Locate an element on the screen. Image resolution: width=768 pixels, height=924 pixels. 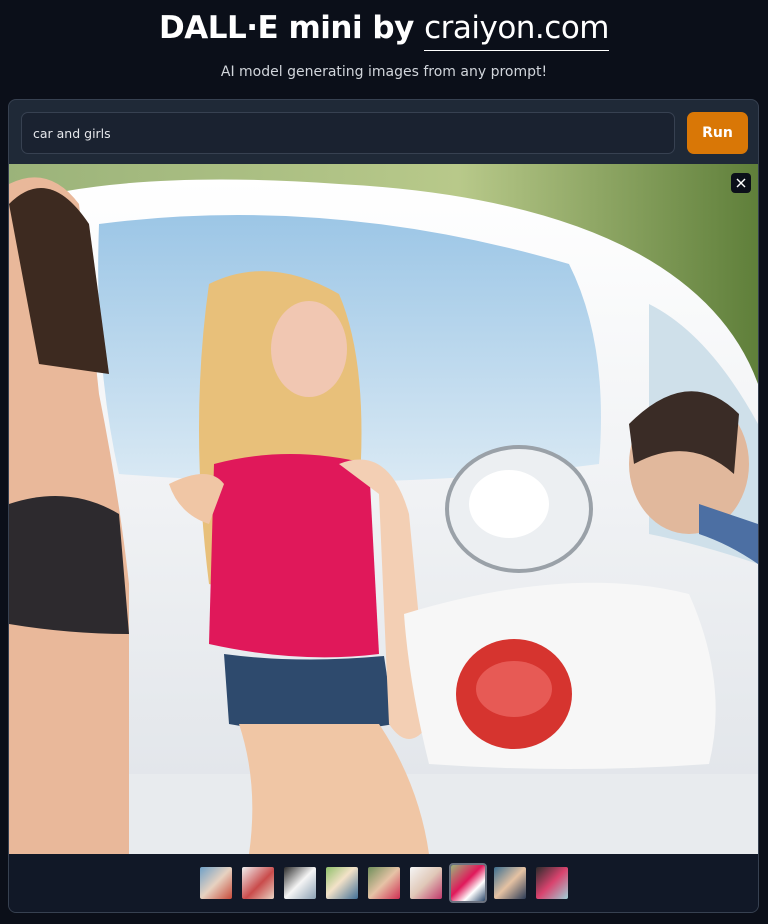
thumbnail-strip is located at coordinates (383, 883).